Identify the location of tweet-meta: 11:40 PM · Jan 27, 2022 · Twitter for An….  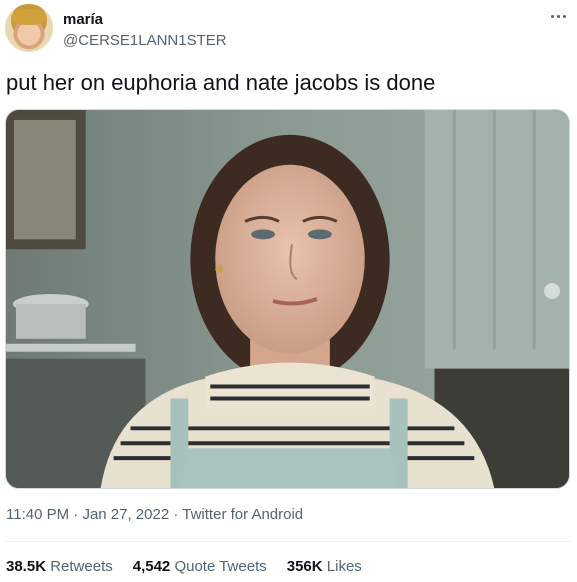
(154, 514).